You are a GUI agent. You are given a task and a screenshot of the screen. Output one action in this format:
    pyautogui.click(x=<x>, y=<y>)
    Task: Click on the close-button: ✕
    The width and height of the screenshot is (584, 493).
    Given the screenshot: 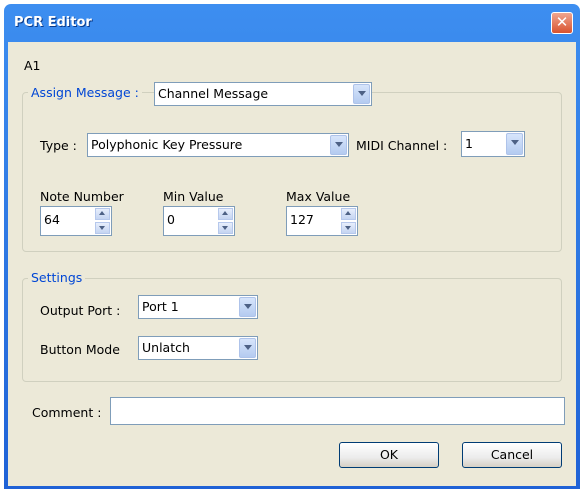 What is the action you would take?
    pyautogui.click(x=562, y=23)
    